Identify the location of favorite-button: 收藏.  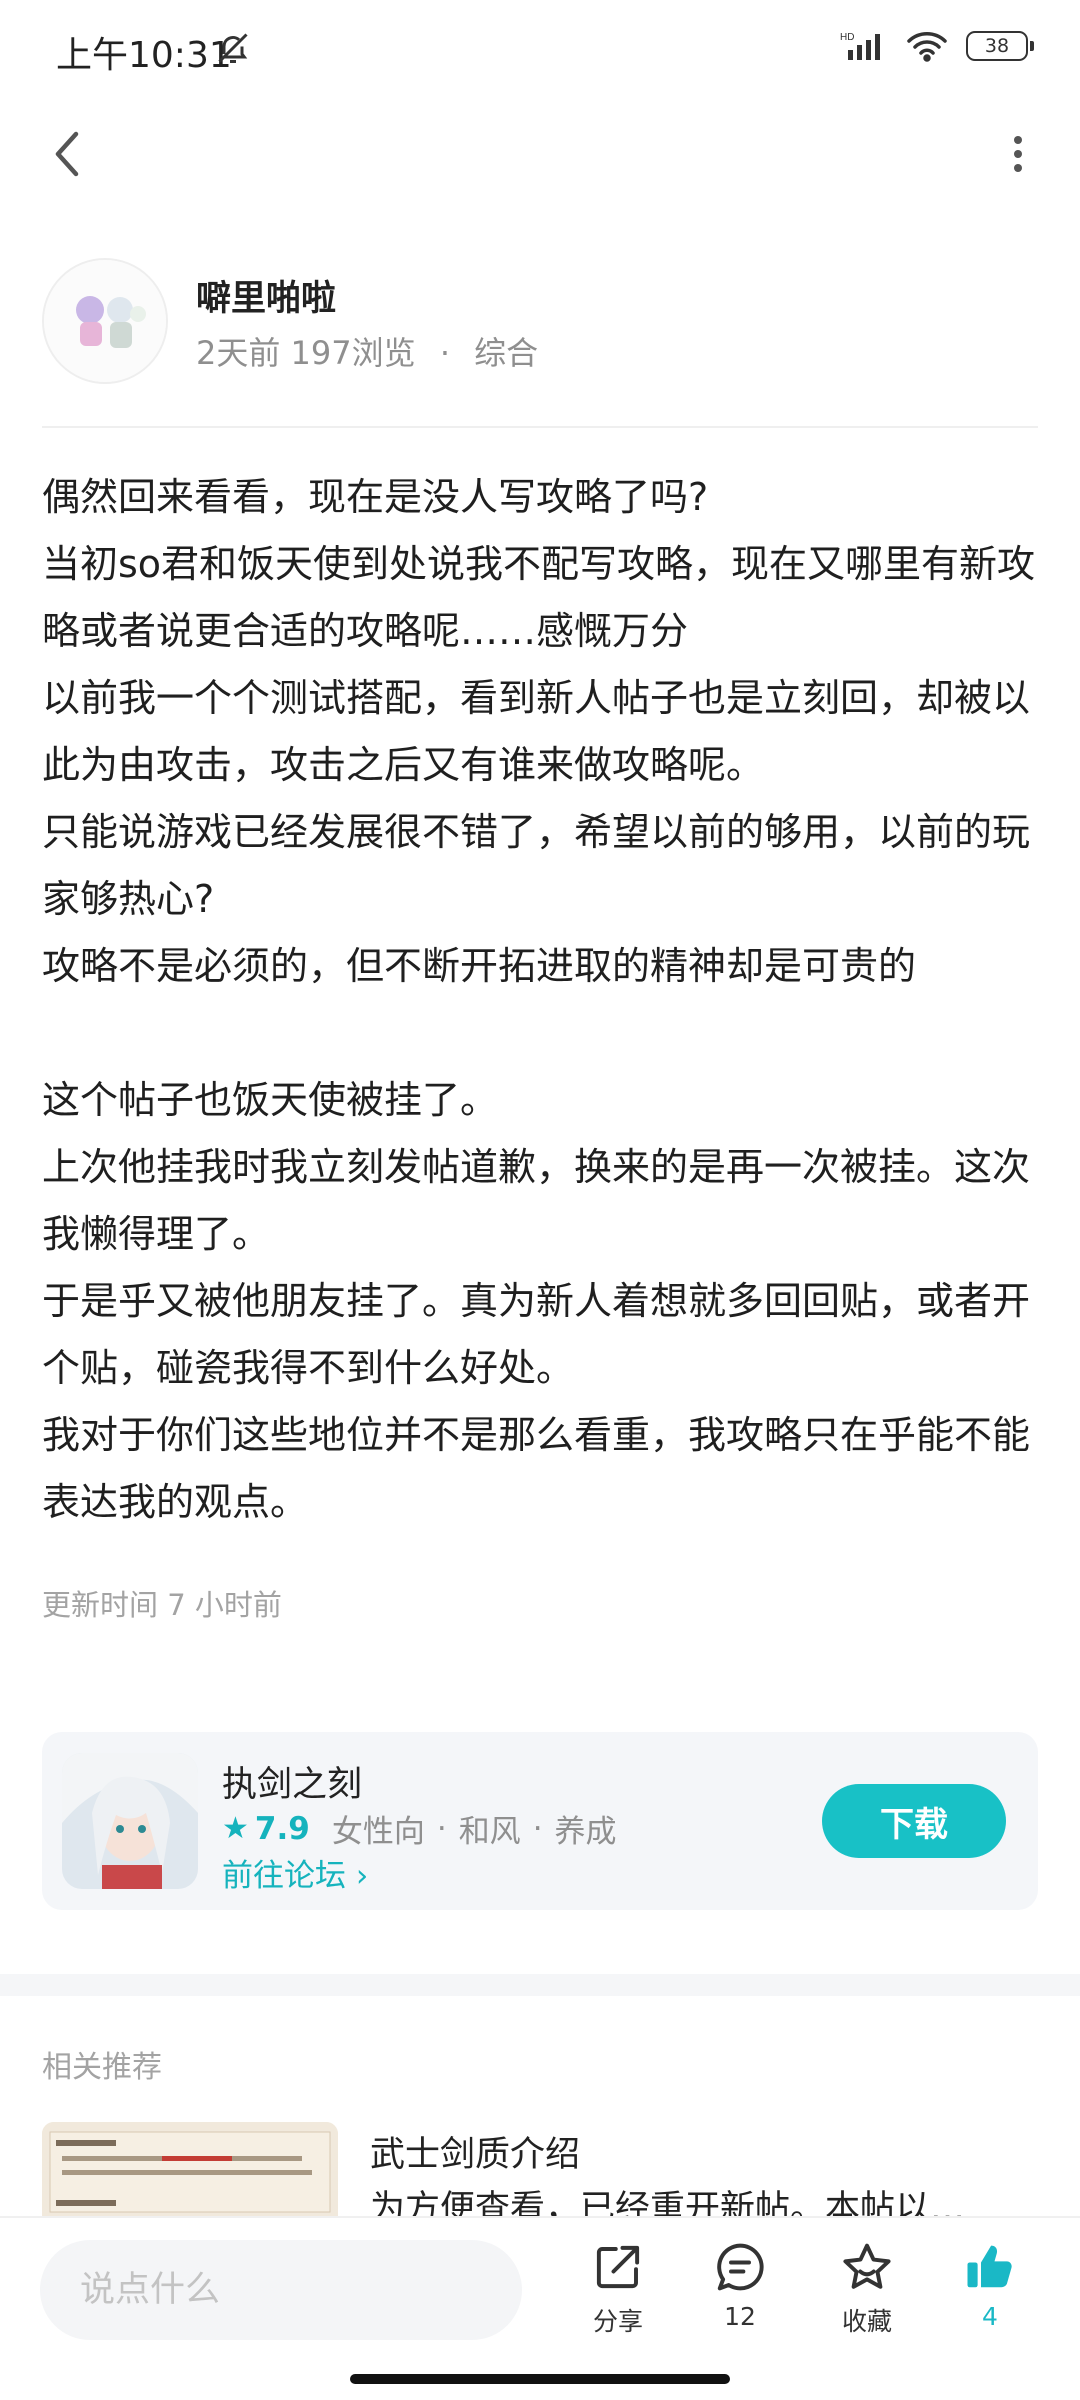
(867, 2295).